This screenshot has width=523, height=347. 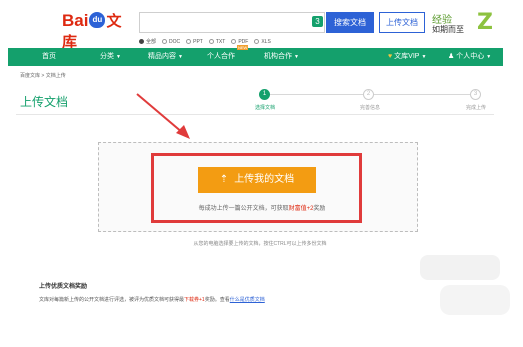 I want to click on nav-item-vip: ♥ 文库VIP ▼, so click(x=407, y=57).